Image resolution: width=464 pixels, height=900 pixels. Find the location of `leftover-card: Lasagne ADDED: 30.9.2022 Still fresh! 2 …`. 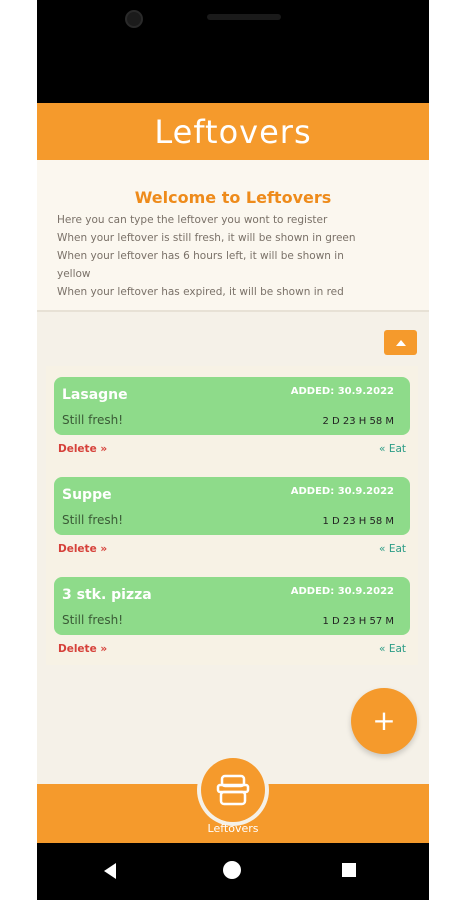

leftover-card: Lasagne ADDED: 30.9.2022 Still fresh! 2 … is located at coordinates (232, 406).